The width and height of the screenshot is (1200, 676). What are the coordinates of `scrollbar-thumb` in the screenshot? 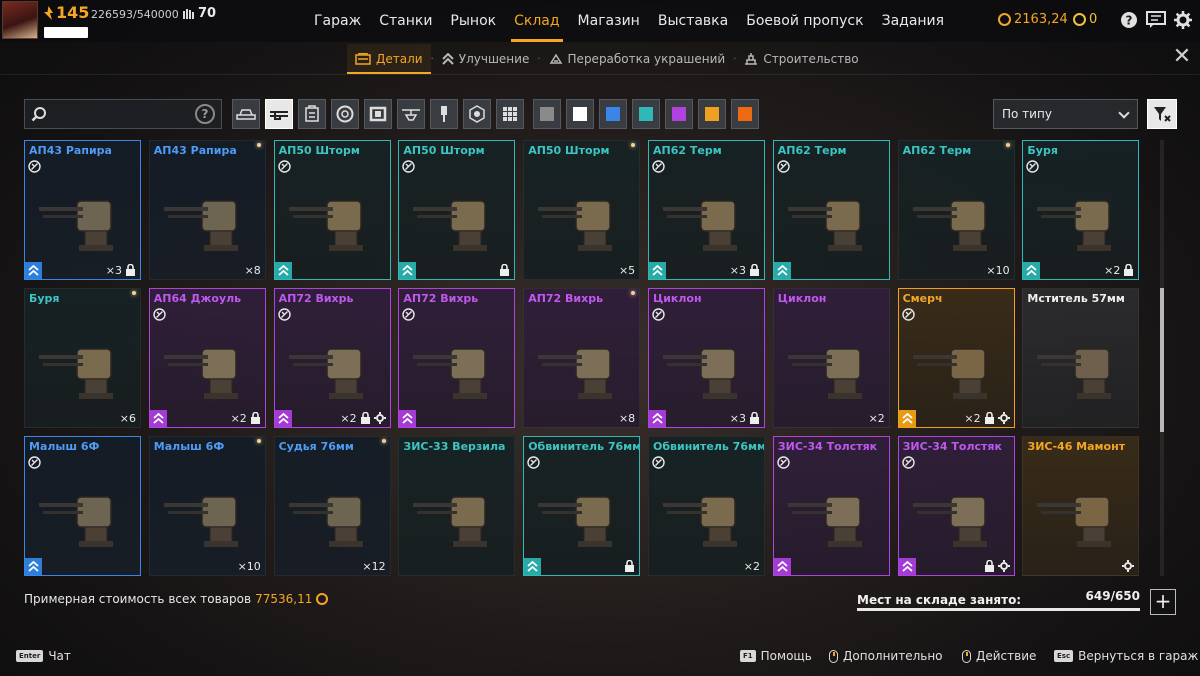 It's located at (1162, 360).